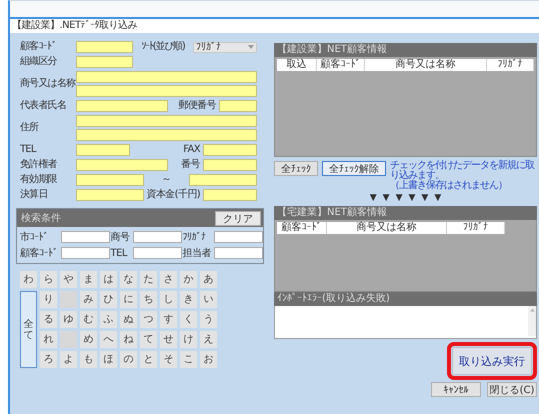 The height and width of the screenshot is (414, 539). Describe the element at coordinates (128, 279) in the screenshot. I see `kana-key: な` at that location.